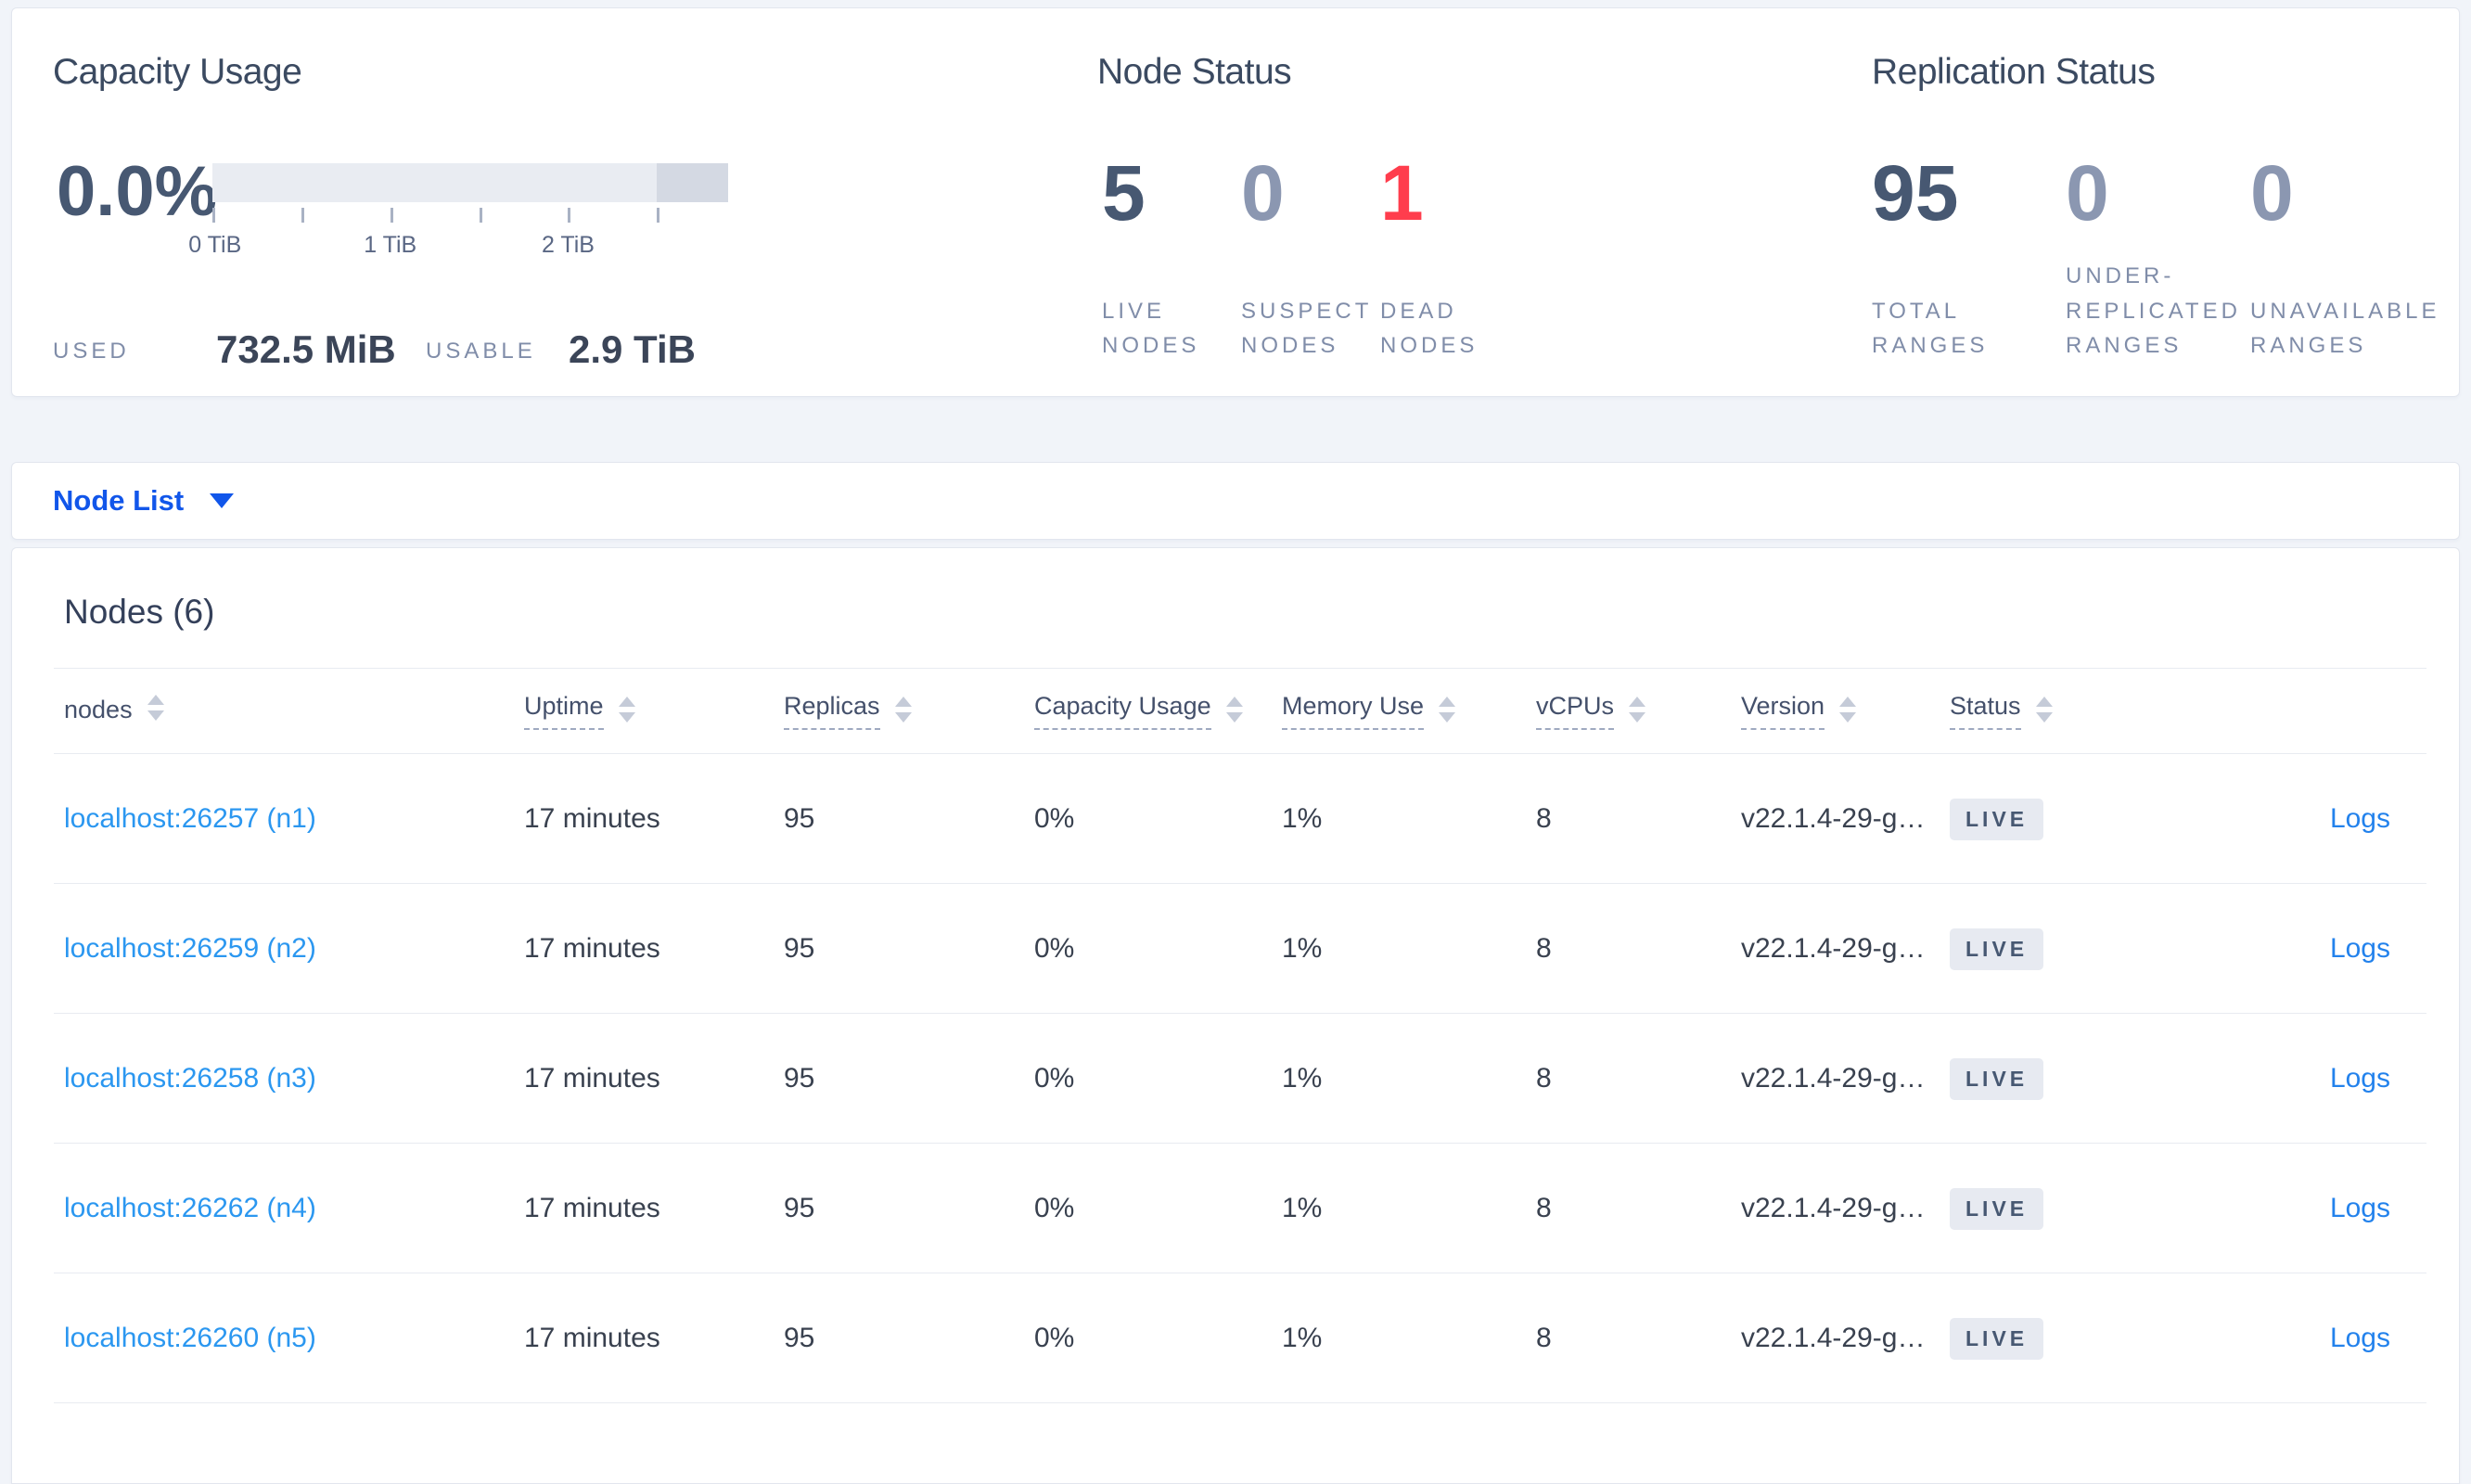 Image resolution: width=2471 pixels, height=1484 pixels. I want to click on node-link: localhost:26257 (n1), so click(190, 818).